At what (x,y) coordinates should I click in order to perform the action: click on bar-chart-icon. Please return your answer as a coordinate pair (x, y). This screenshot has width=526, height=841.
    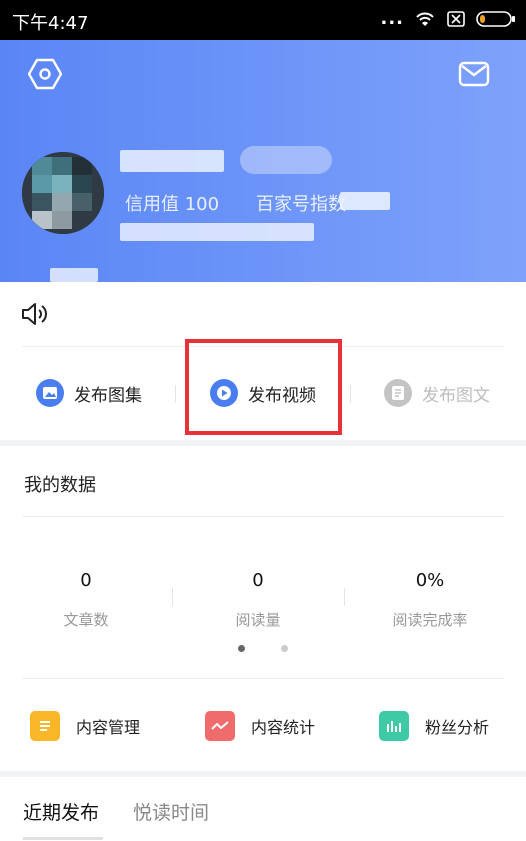
    Looking at the image, I should click on (394, 726).